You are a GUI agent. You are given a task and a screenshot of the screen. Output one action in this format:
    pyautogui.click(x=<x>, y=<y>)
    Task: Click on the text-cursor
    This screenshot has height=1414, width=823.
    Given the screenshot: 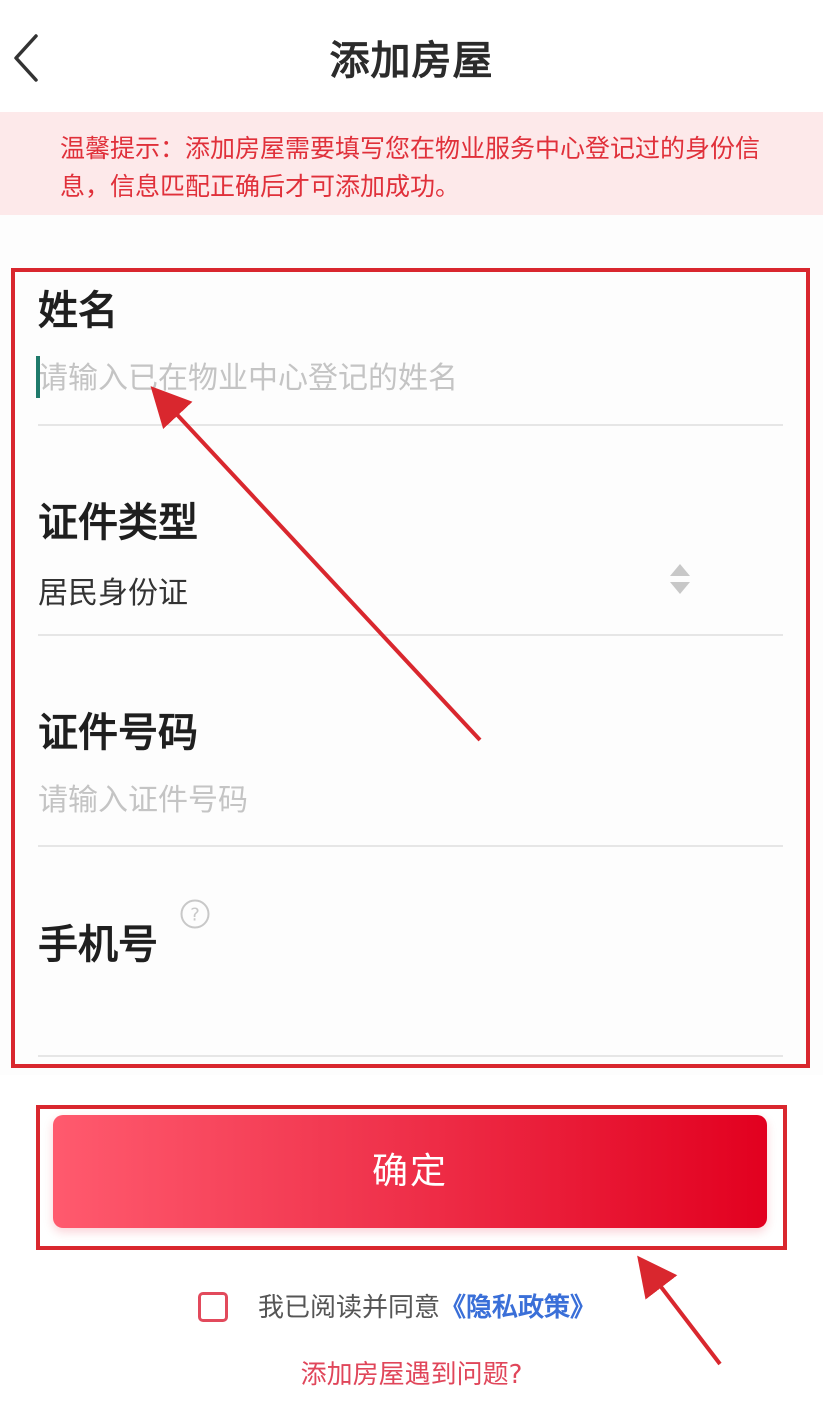 What is the action you would take?
    pyautogui.click(x=38, y=377)
    